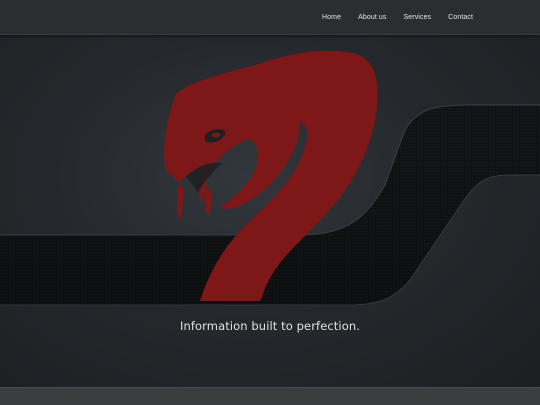 The image size is (540, 405). Describe the element at coordinates (269, 326) in the screenshot. I see `hero-tagline: Information built to perfection.` at that location.